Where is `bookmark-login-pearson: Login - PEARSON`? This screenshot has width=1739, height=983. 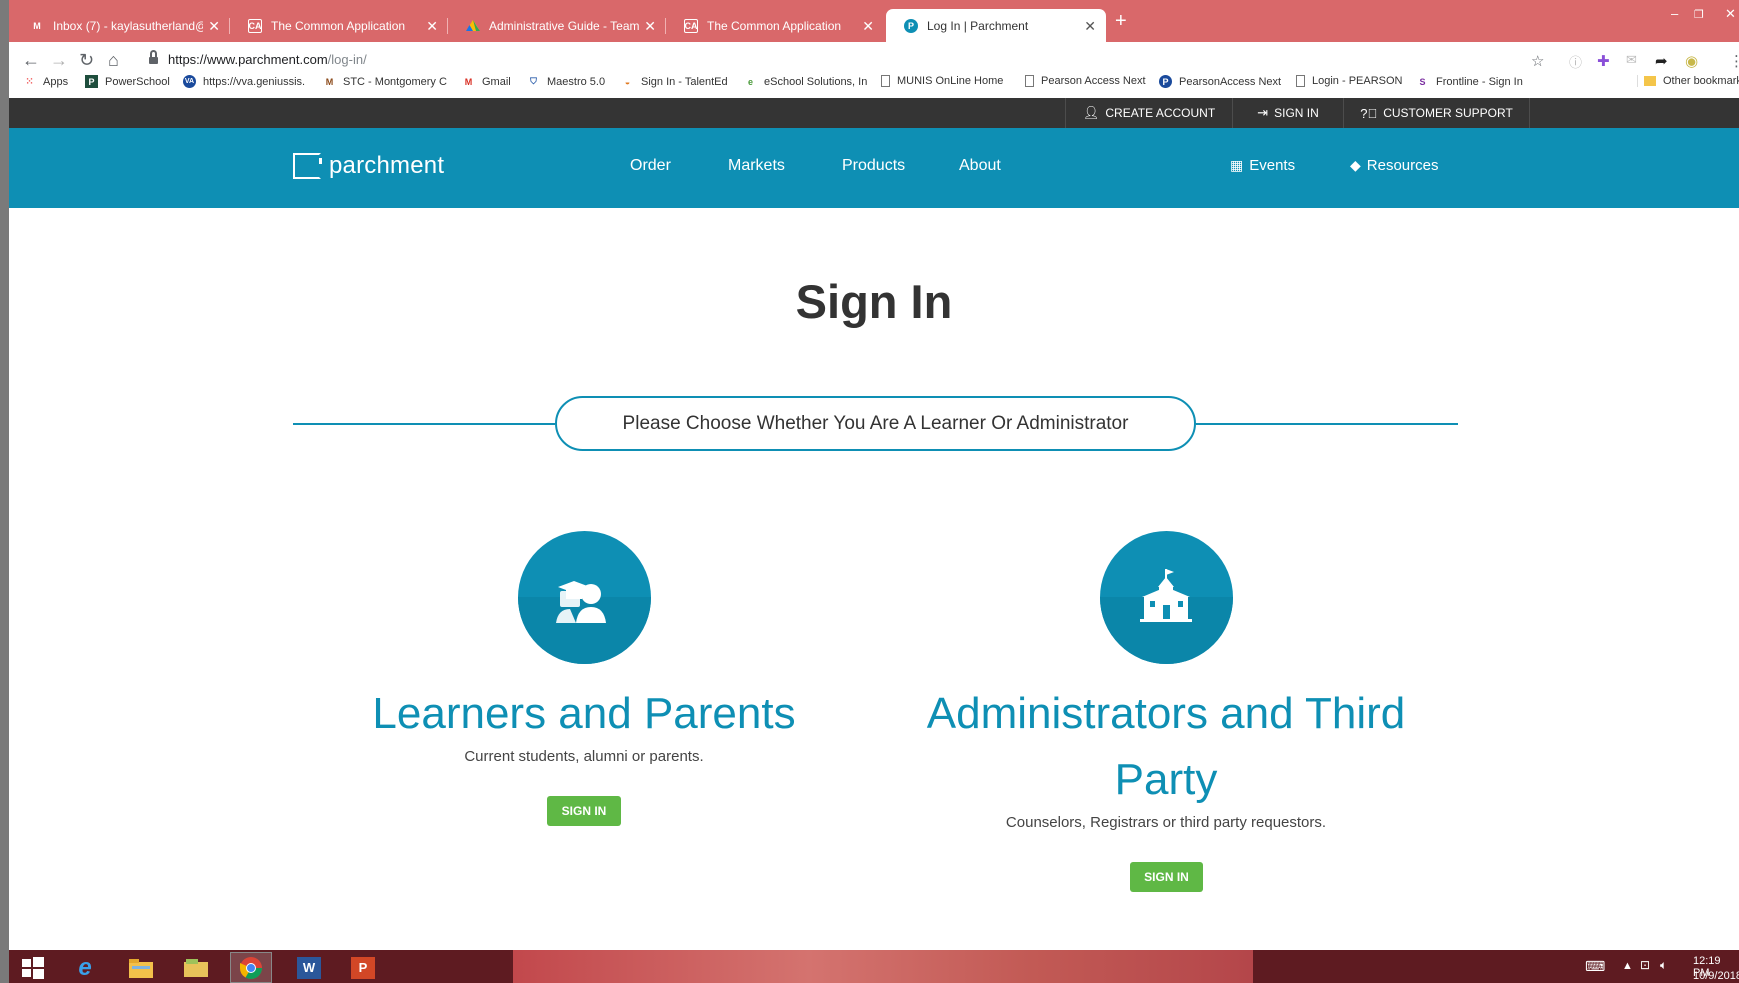 bookmark-login-pearson: Login - PEARSON is located at coordinates (1349, 81).